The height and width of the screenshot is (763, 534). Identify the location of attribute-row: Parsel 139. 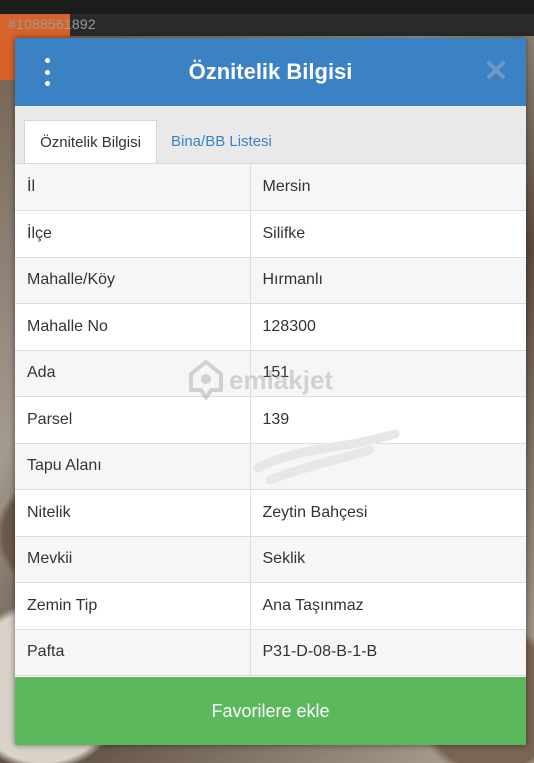
(270, 420).